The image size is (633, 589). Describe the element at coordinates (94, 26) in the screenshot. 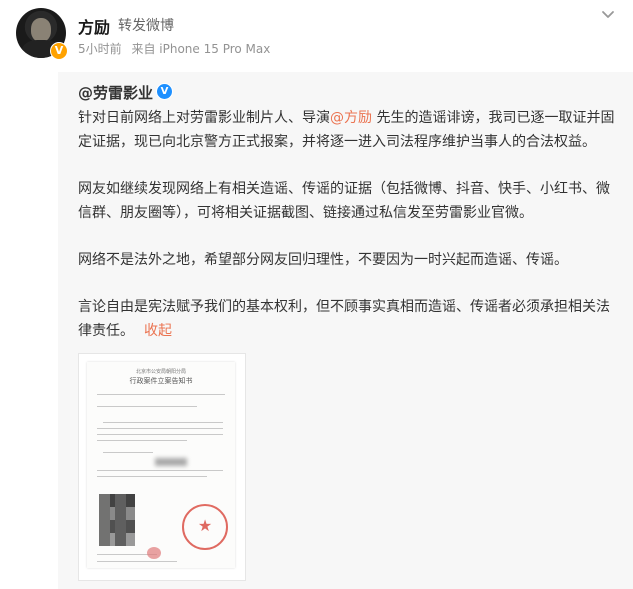

I see `author-name: 方励` at that location.